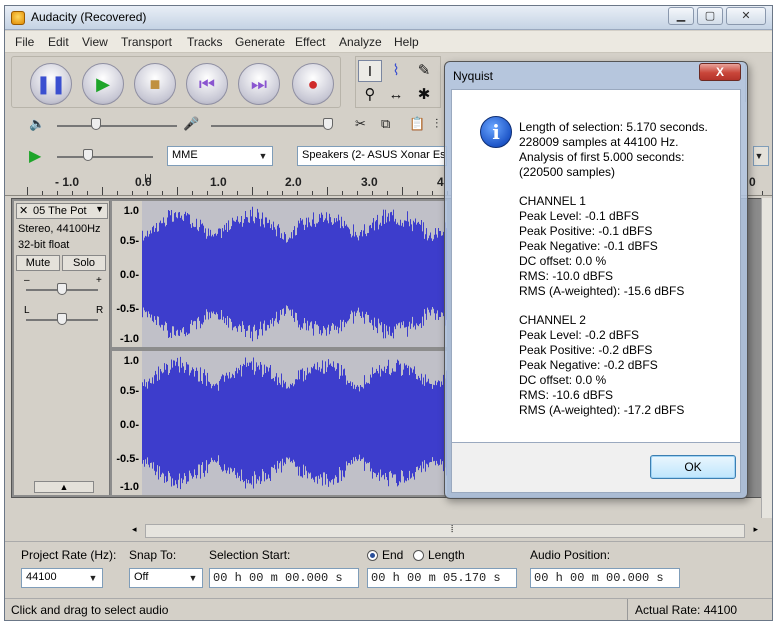 The height and width of the screenshot is (626, 777). I want to click on menu-generate: Generate, so click(260, 42).